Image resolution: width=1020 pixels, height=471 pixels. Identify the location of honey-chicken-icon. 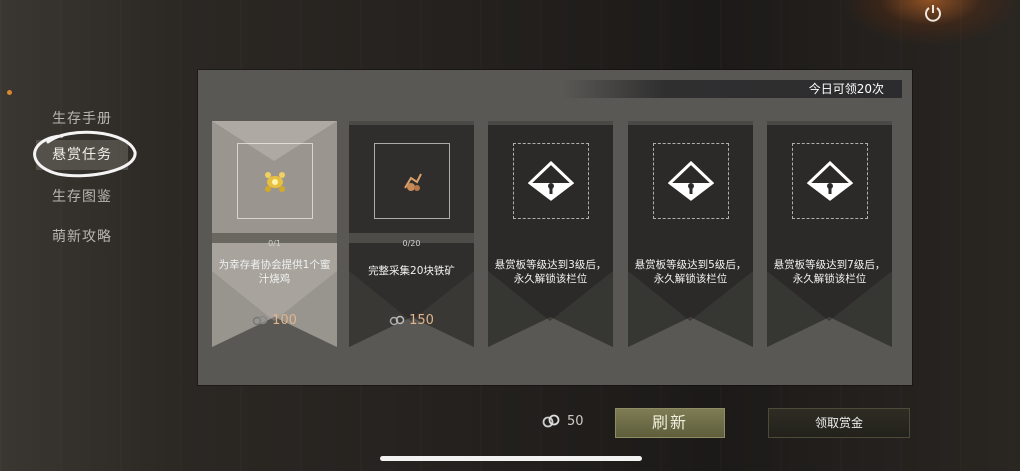
(275, 182).